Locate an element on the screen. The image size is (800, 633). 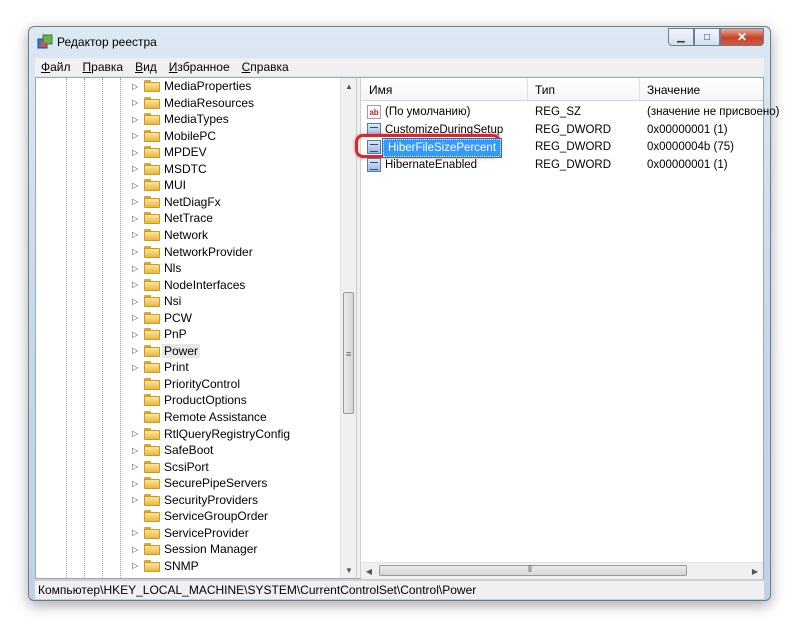
tree-item: ▷ Network is located at coordinates (186, 235).